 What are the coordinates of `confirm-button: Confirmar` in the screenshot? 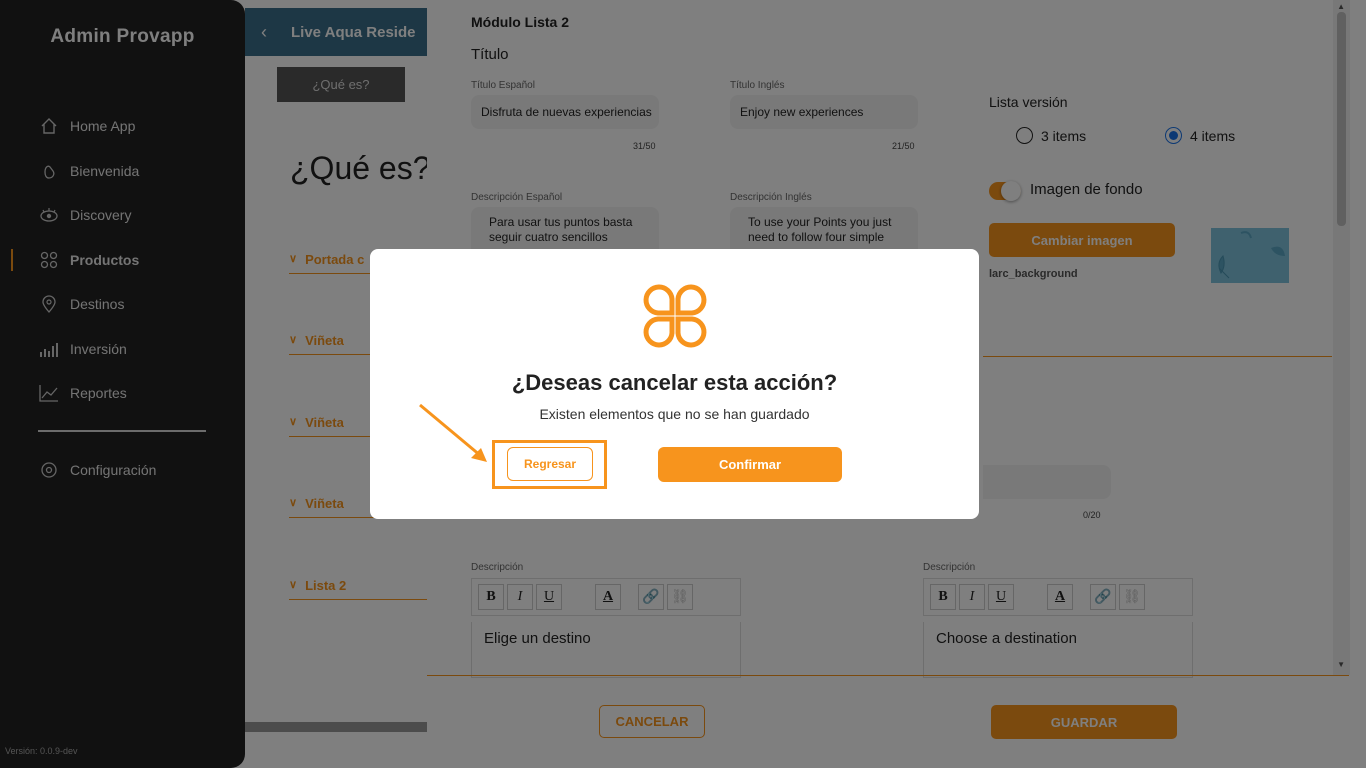 It's located at (750, 464).